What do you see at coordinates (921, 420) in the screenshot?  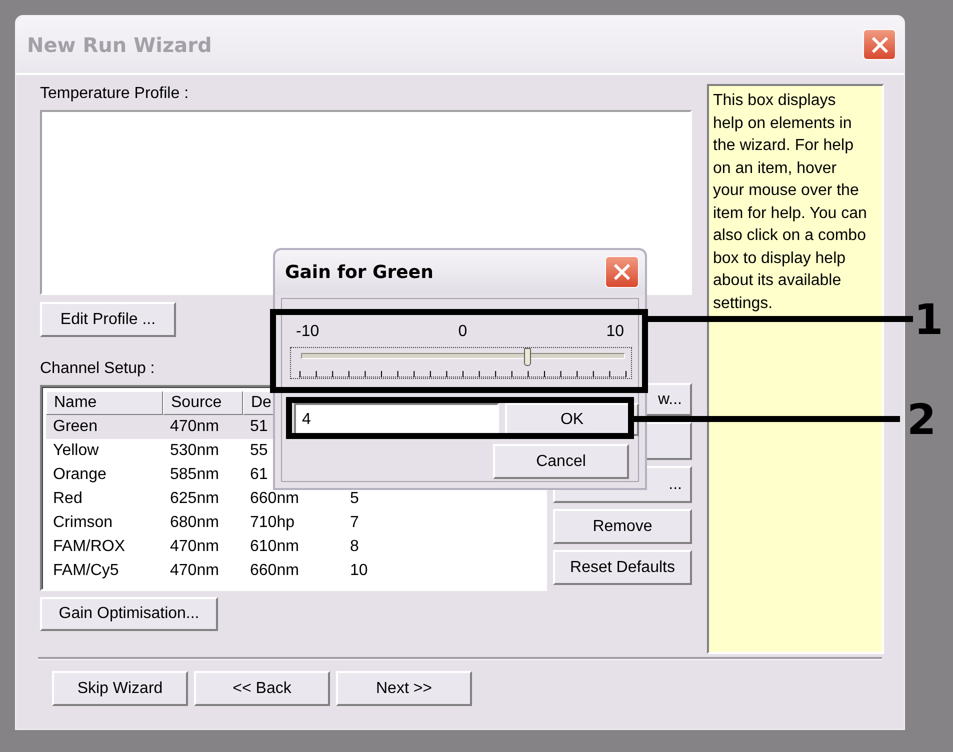 I see `callout-number: 2` at bounding box center [921, 420].